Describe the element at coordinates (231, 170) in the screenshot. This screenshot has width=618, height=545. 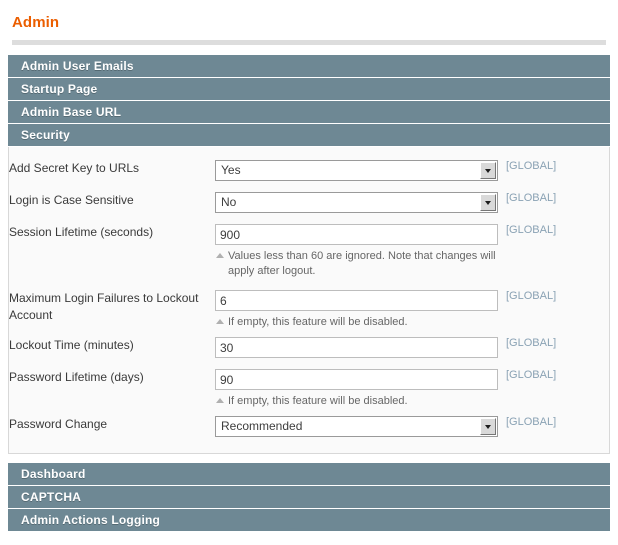
I see `select-value-add-secret-key: Yes` at that location.